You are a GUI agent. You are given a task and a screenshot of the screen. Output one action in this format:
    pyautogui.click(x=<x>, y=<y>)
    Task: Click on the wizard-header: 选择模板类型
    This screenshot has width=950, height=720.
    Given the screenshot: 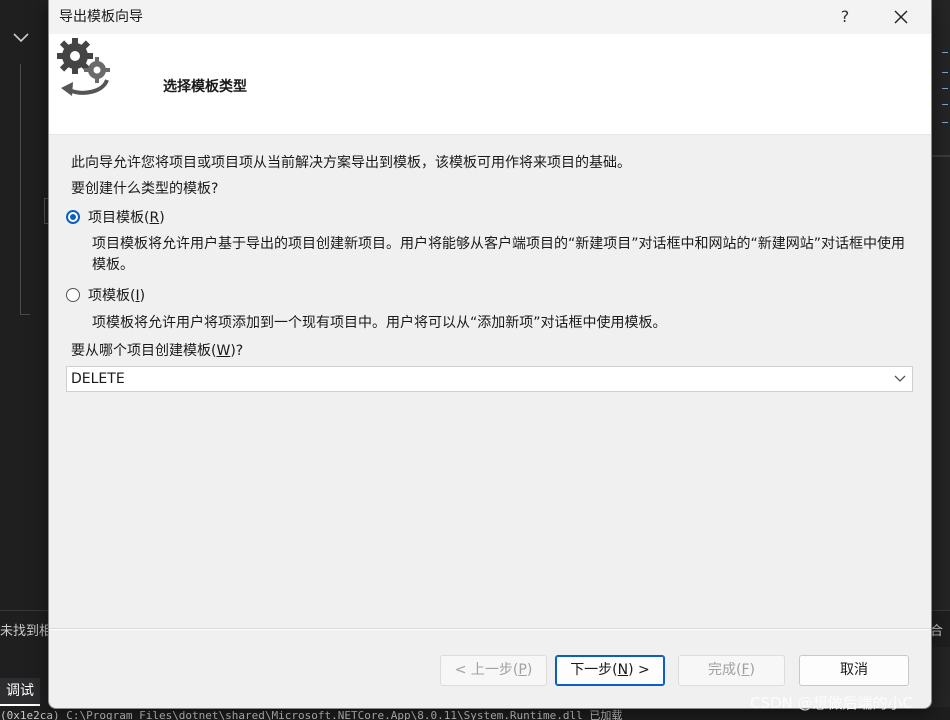 What is the action you would take?
    pyautogui.click(x=490, y=84)
    